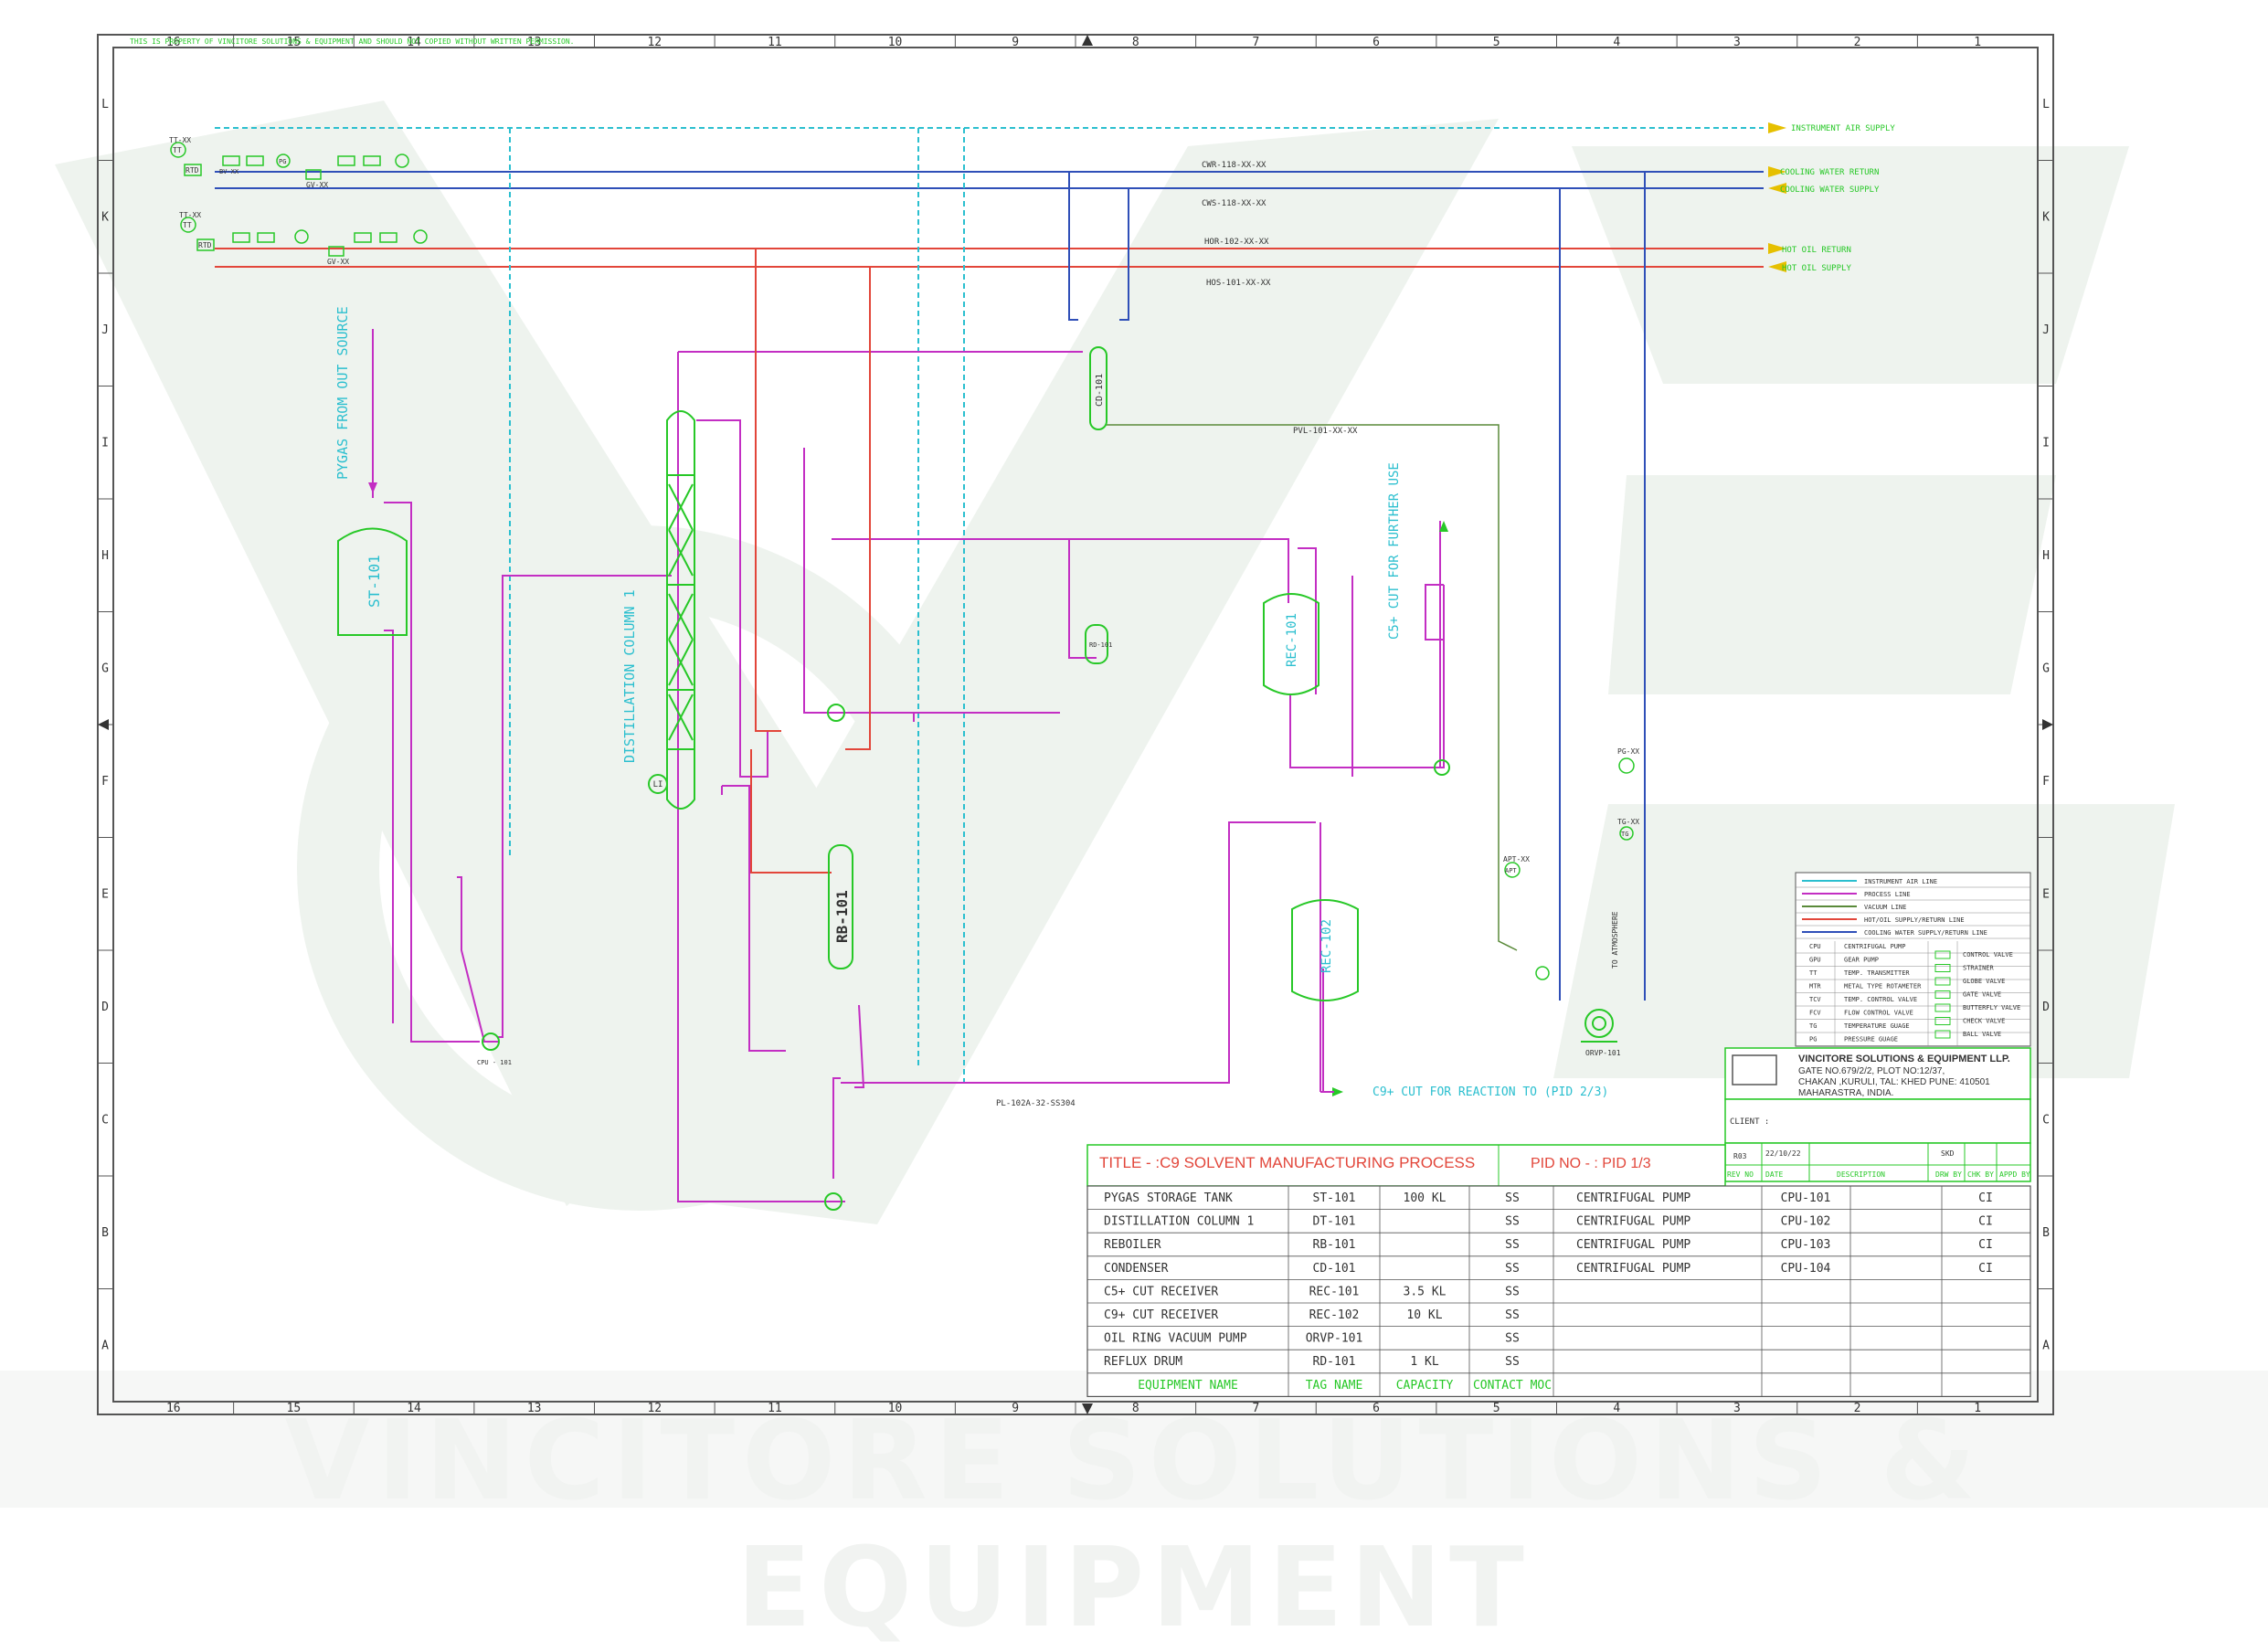 This screenshot has width=2268, height=1652. What do you see at coordinates (105, 556) in the screenshot?
I see `grid-row-label-left: H` at bounding box center [105, 556].